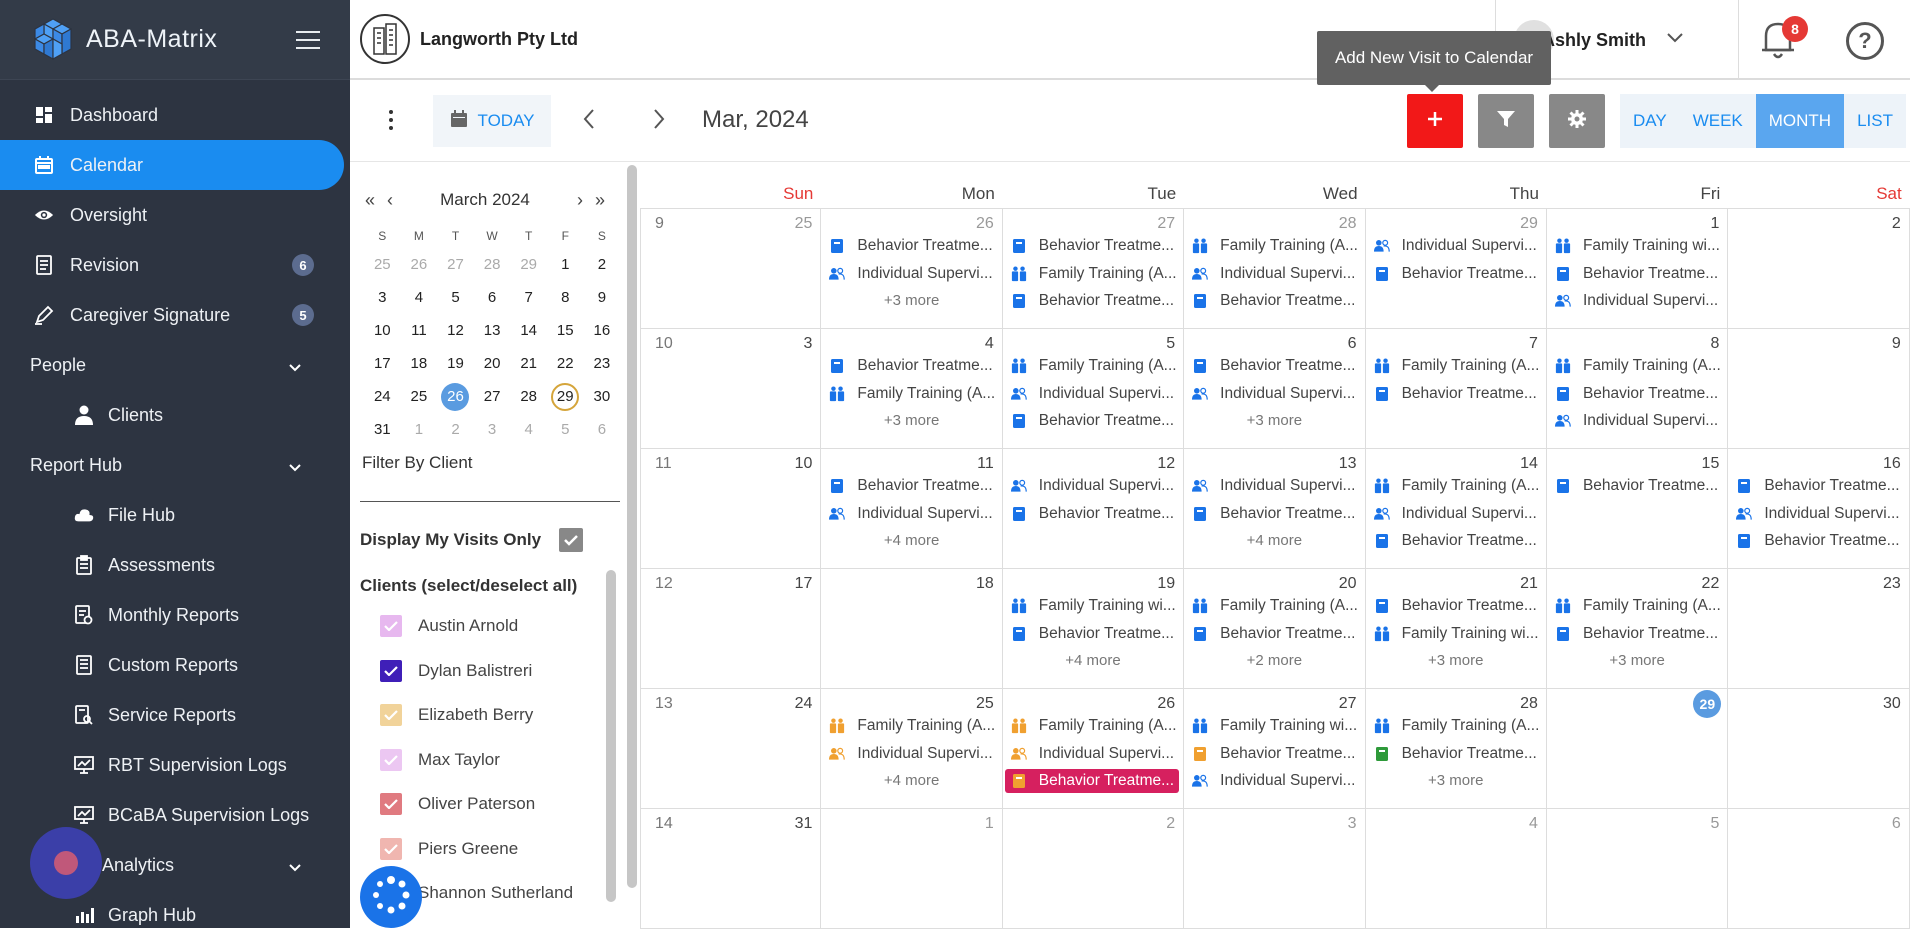 The height and width of the screenshot is (929, 1910). What do you see at coordinates (1865, 41) in the screenshot?
I see `help-icon: ?` at bounding box center [1865, 41].